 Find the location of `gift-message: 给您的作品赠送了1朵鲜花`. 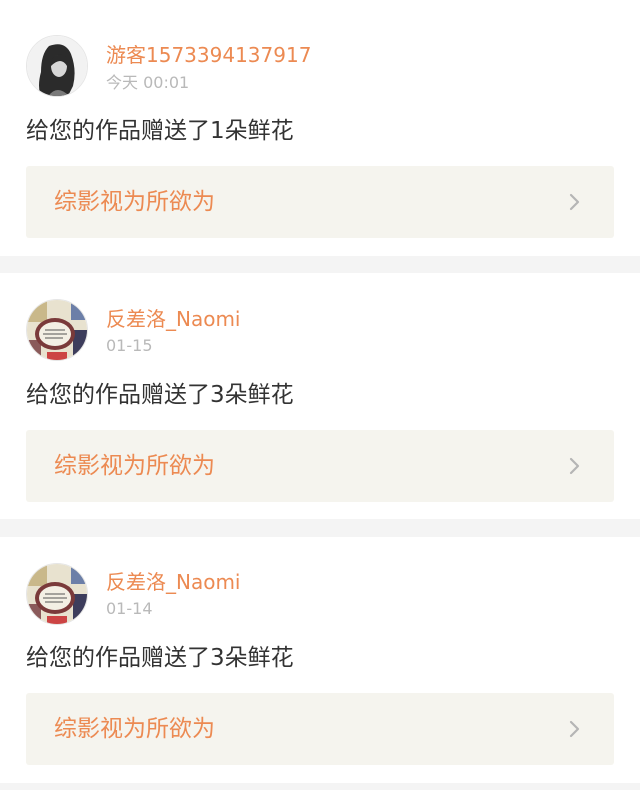

gift-message: 给您的作品赠送了1朵鲜花 is located at coordinates (160, 131).